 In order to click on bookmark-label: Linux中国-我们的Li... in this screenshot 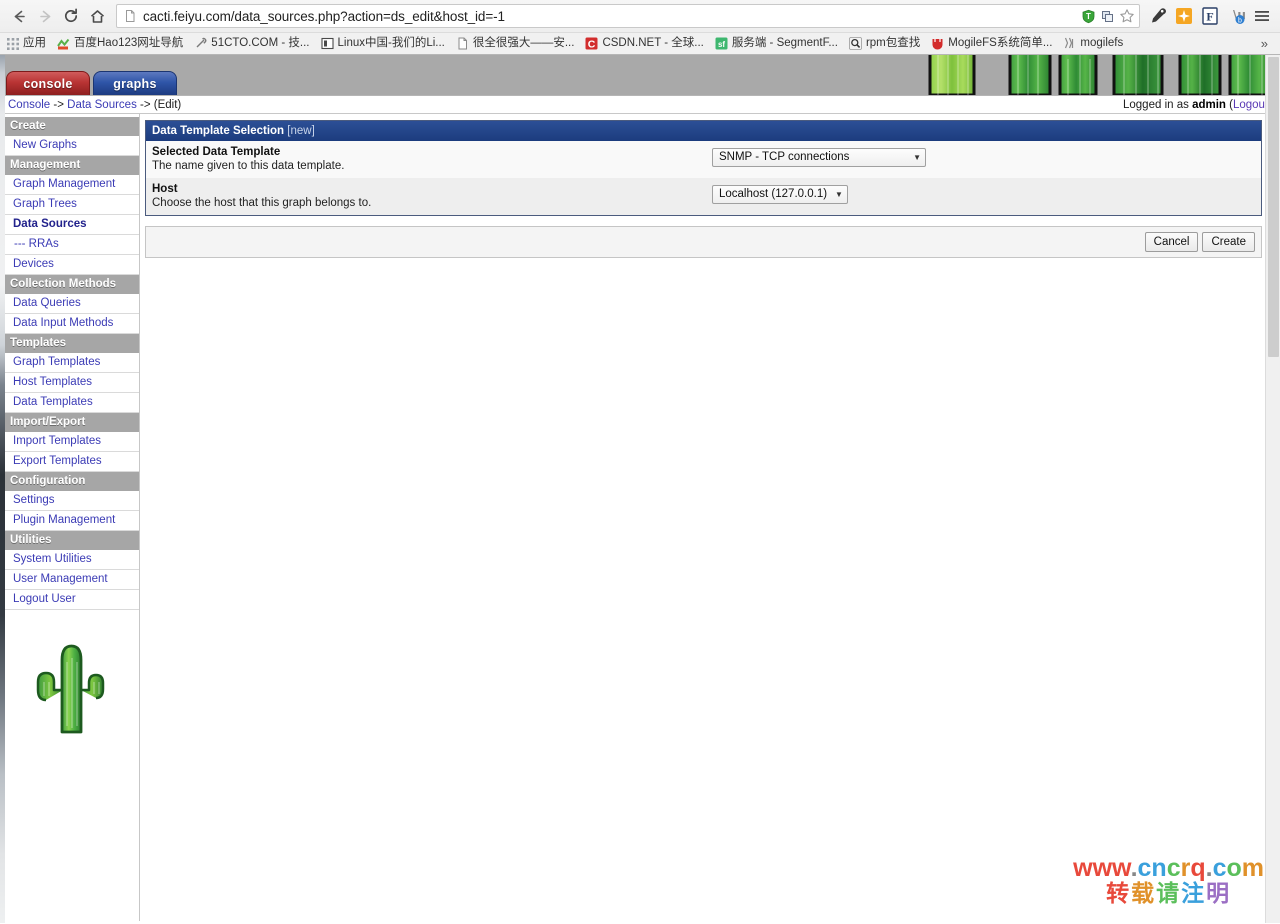, I will do `click(391, 43)`.